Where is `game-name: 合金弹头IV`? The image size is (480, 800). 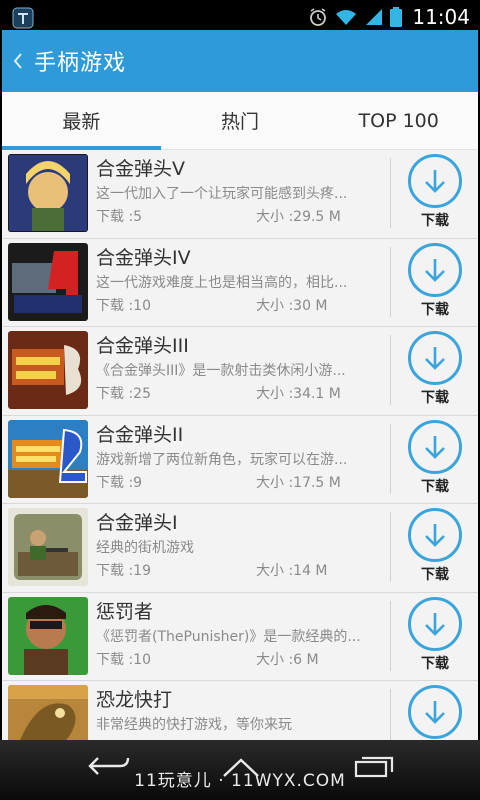
game-name: 合金弹头IV is located at coordinates (143, 257).